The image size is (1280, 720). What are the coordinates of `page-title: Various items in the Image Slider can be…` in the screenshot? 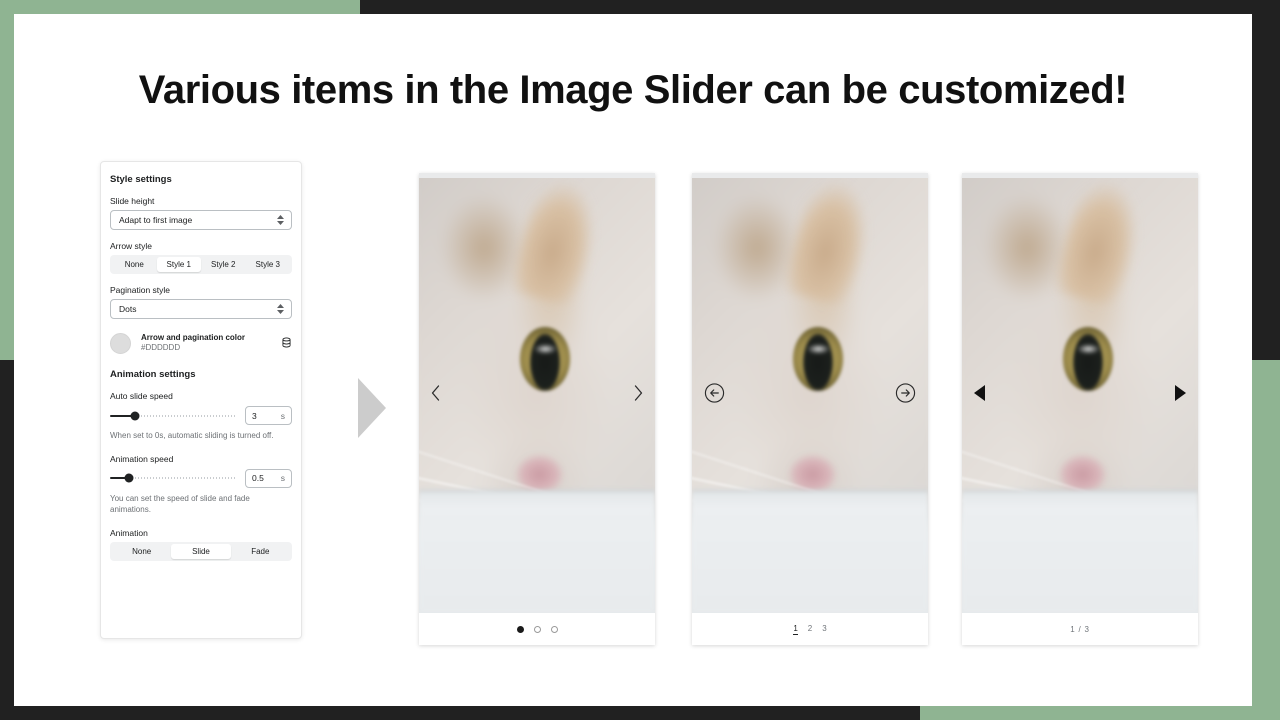 It's located at (633, 90).